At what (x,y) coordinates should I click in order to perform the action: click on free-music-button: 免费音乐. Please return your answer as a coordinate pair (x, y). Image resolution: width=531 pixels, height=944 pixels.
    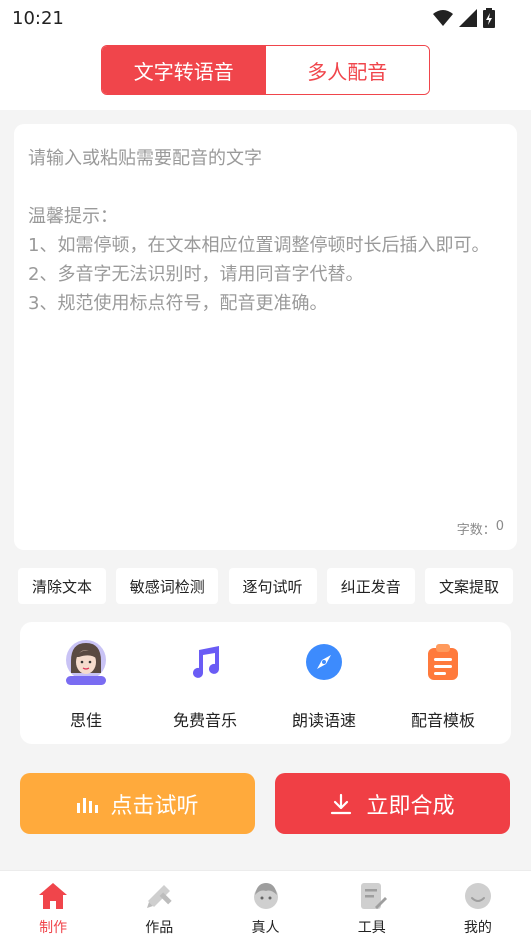
    Looking at the image, I should click on (205, 683).